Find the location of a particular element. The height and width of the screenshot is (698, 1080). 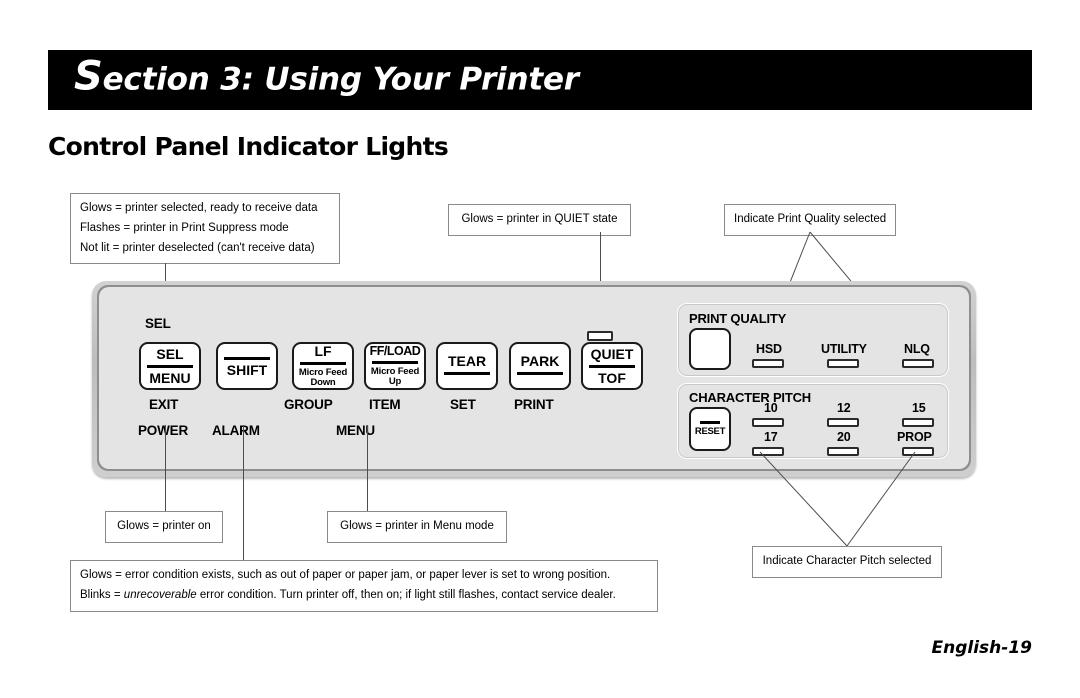

indicator-label-nlq: NLQ is located at coordinates (917, 349).